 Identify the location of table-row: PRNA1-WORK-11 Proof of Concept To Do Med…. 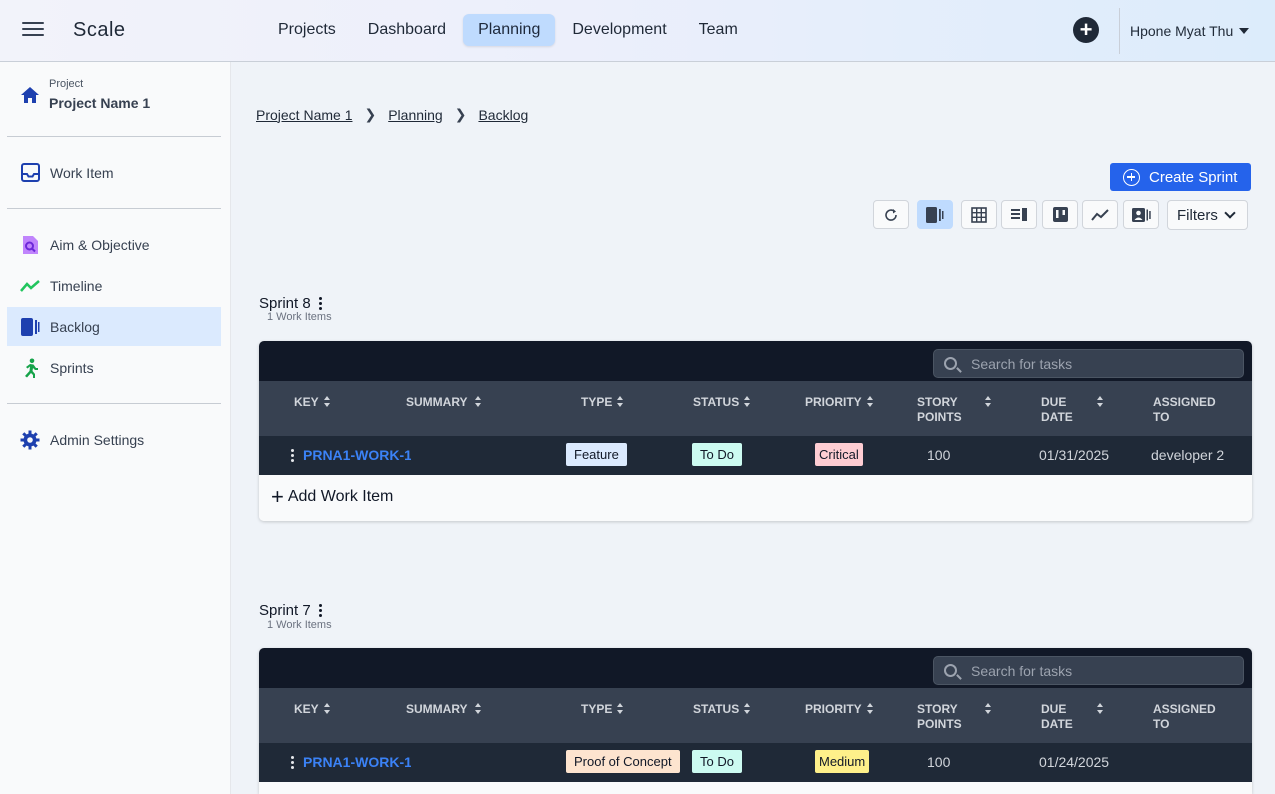
(755, 762).